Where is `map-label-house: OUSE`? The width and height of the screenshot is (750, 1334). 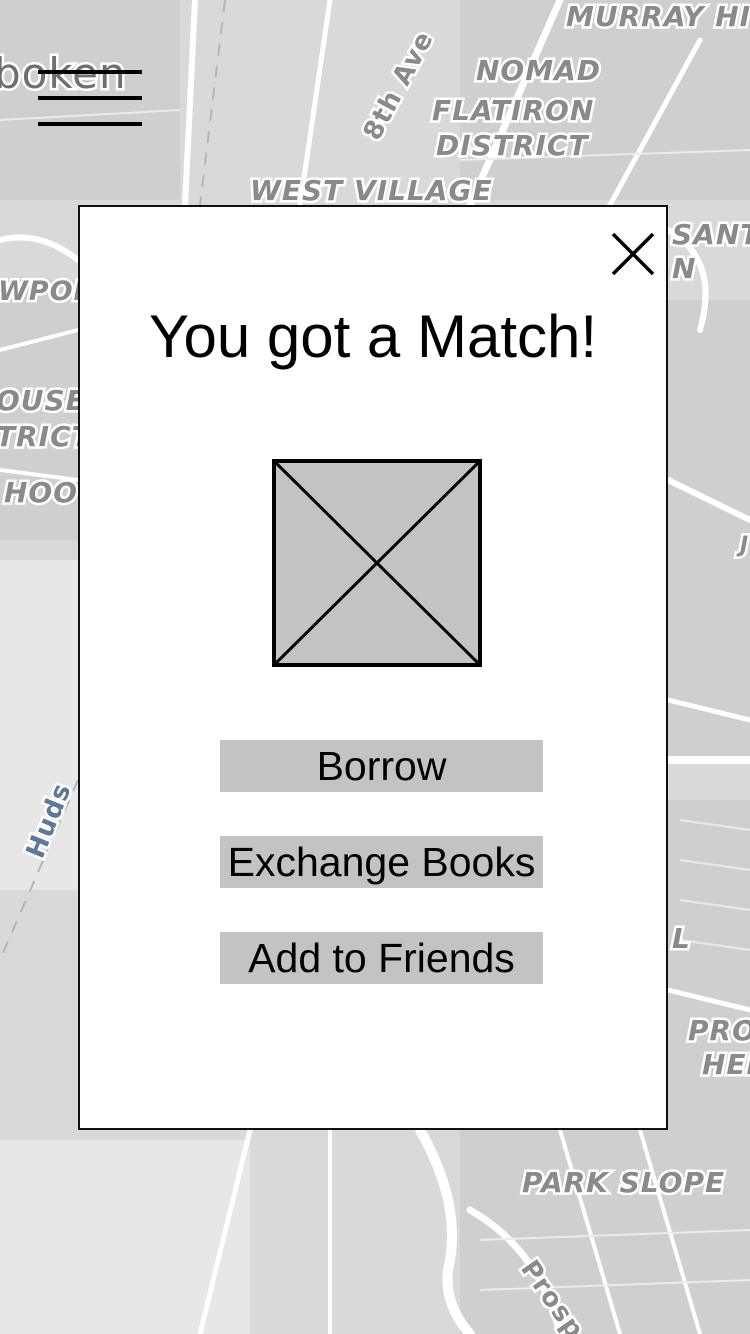 map-label-house: OUSE is located at coordinates (43, 400).